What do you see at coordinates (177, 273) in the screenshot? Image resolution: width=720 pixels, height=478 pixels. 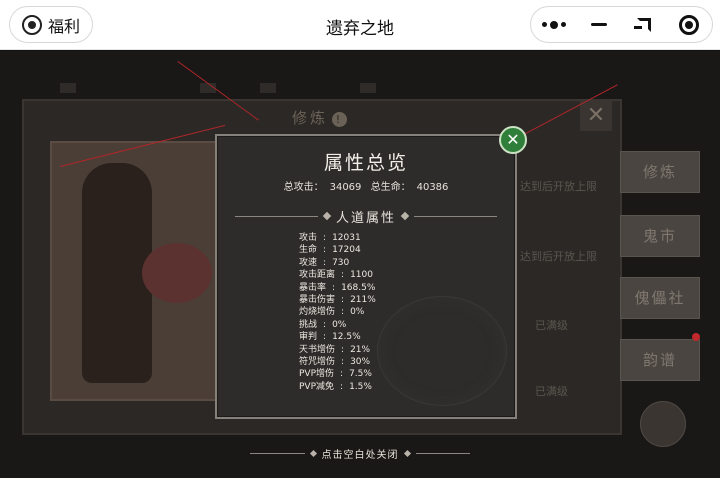 I see `flower-decoration` at bounding box center [177, 273].